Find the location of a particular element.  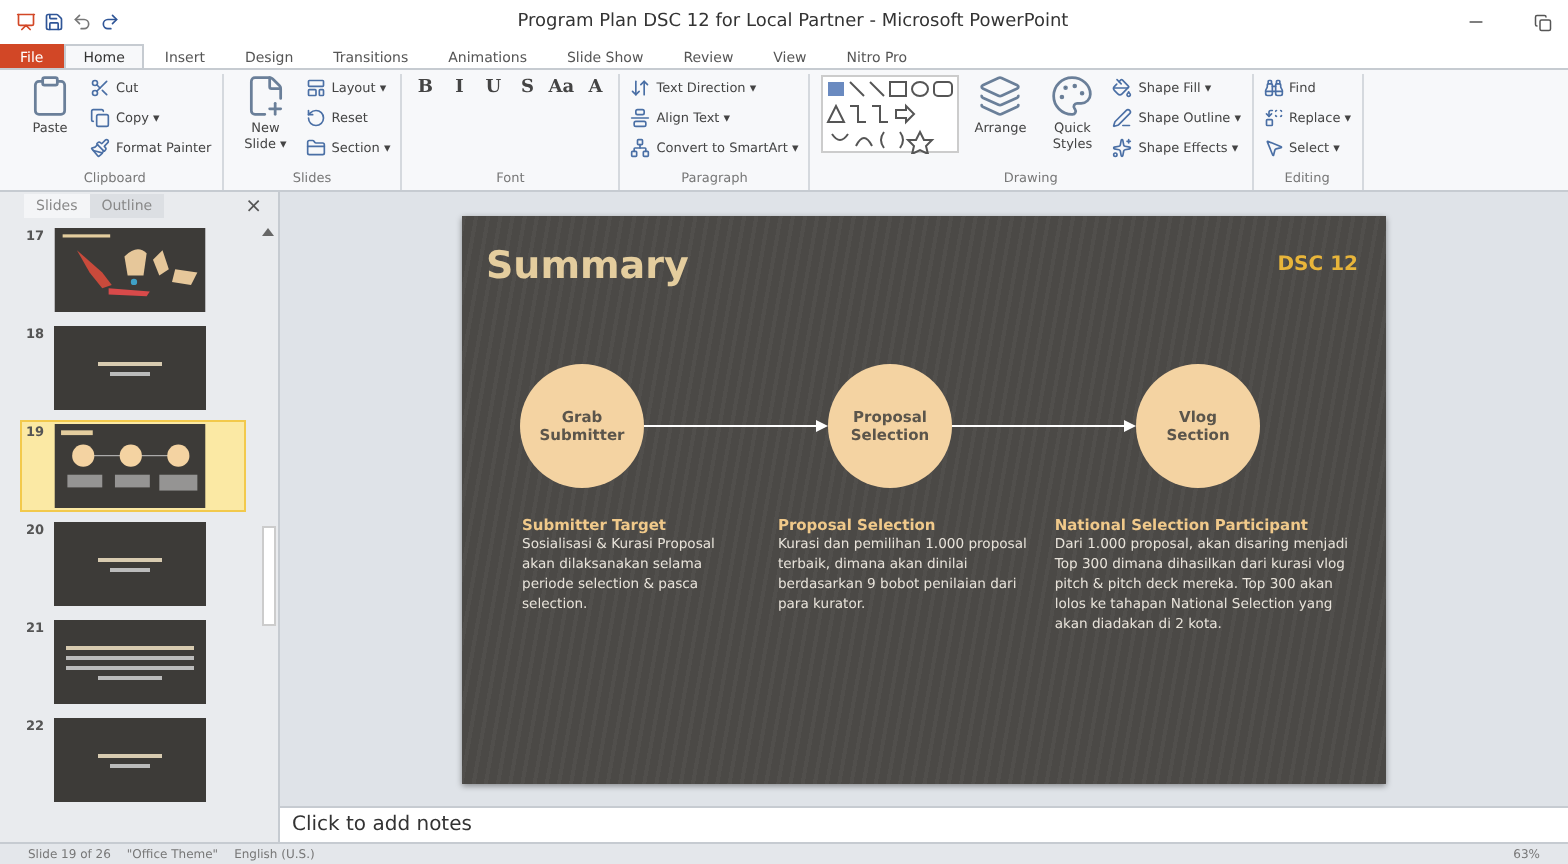

font-format-button: I is located at coordinates (459, 88).